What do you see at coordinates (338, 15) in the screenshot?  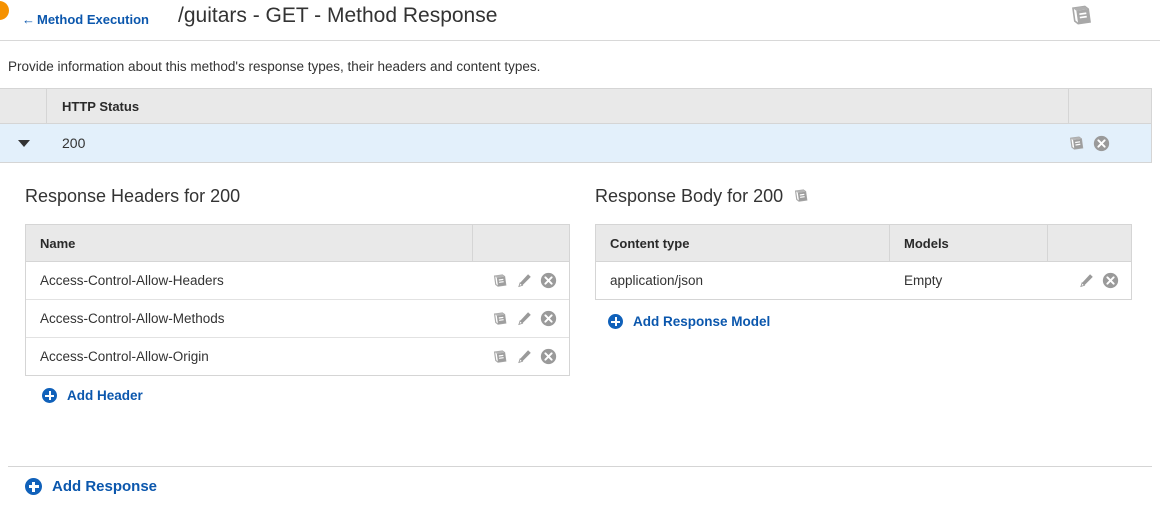 I see `page-title: /guitars - GET - Method Response` at bounding box center [338, 15].